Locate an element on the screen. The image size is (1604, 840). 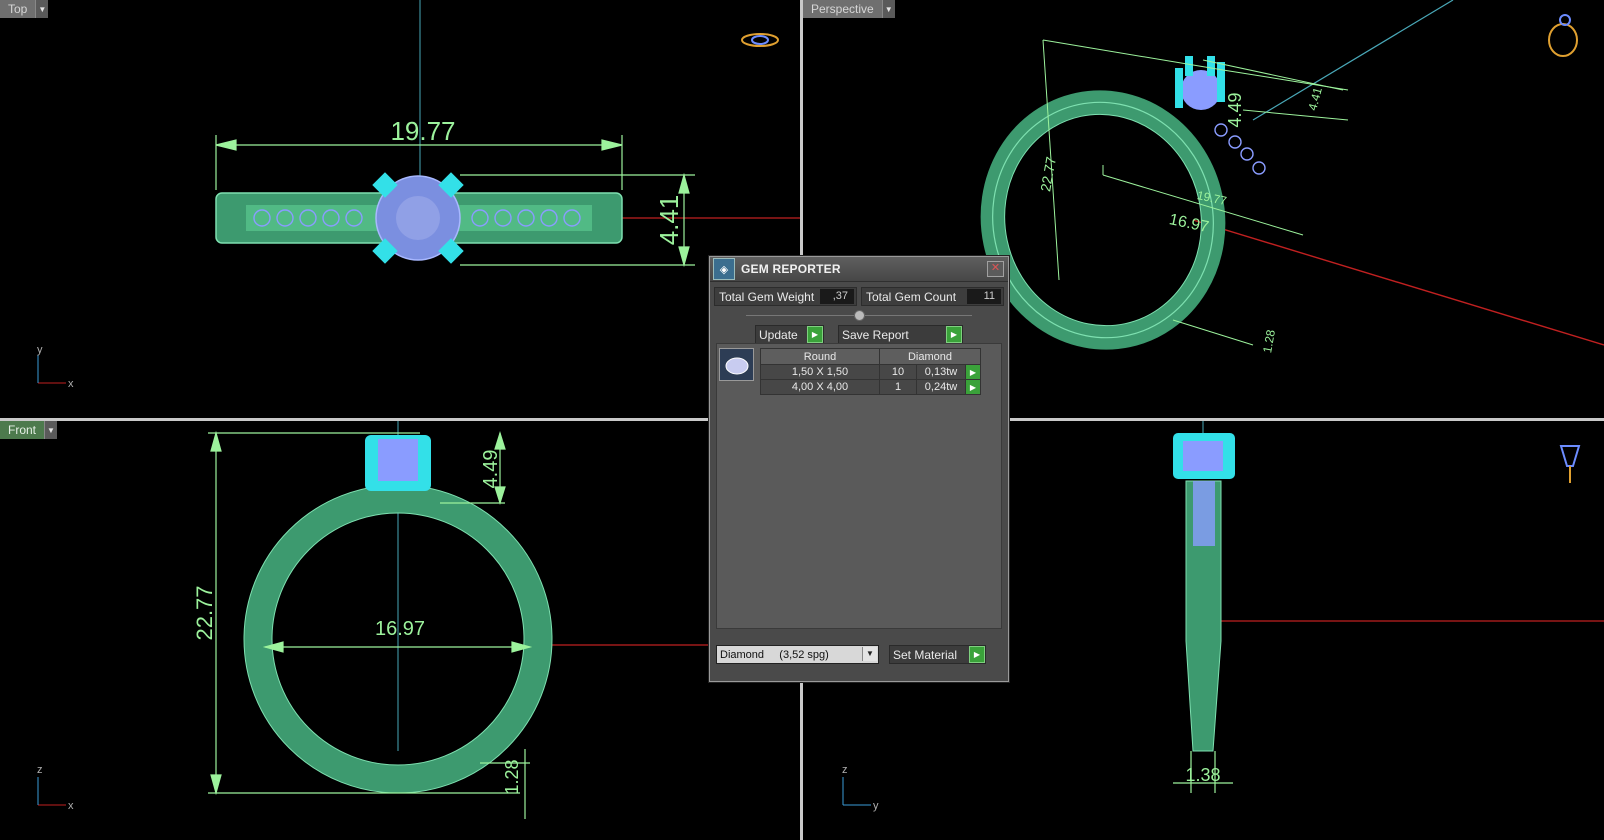
close-icon: ✕ is located at coordinates (995, 269).